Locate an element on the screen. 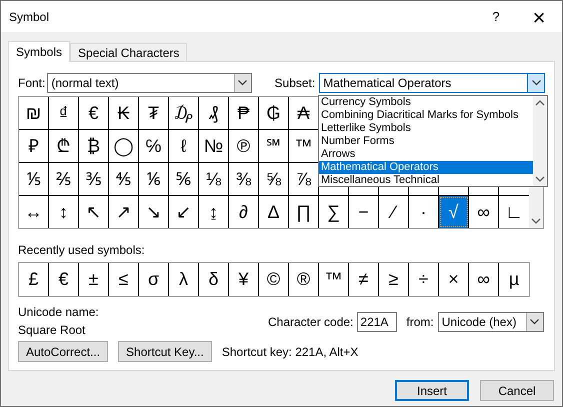 Image resolution: width=563 pixels, height=407 pixels. symbol-cell: ⅖ is located at coordinates (64, 179).